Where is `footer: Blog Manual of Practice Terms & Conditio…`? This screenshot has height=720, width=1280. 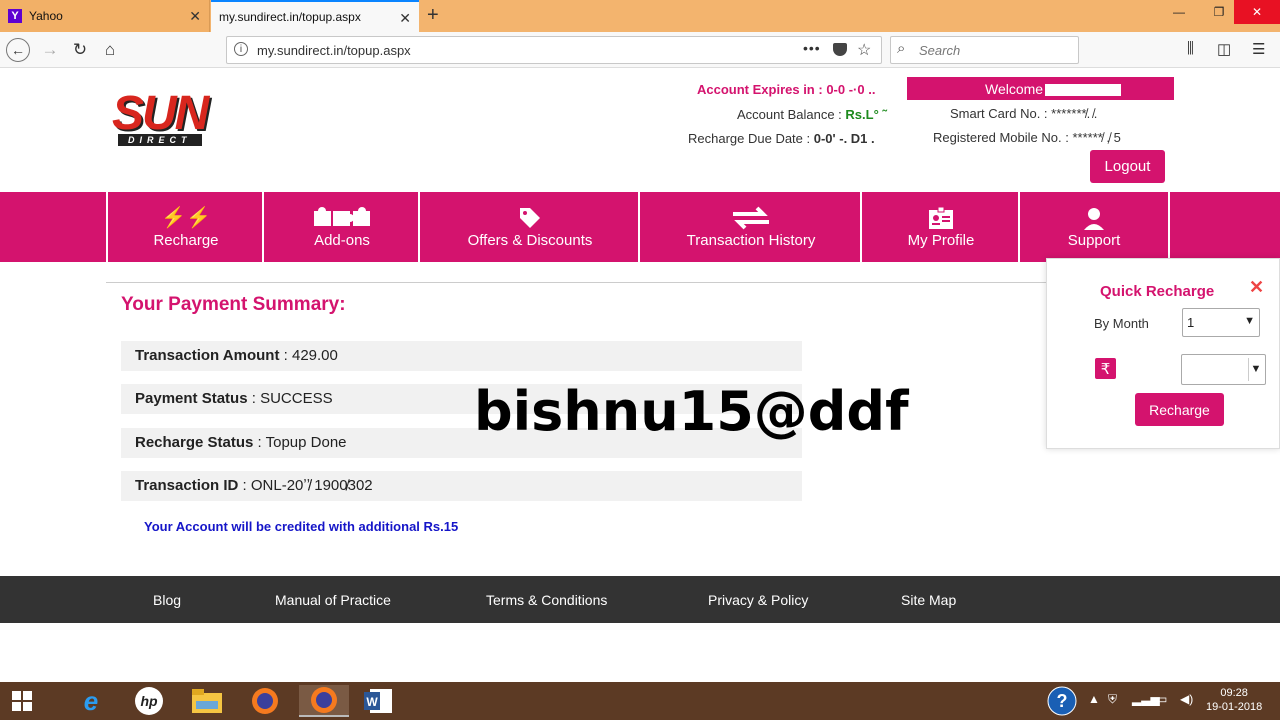
footer: Blog Manual of Practice Terms & Conditio… is located at coordinates (640, 599).